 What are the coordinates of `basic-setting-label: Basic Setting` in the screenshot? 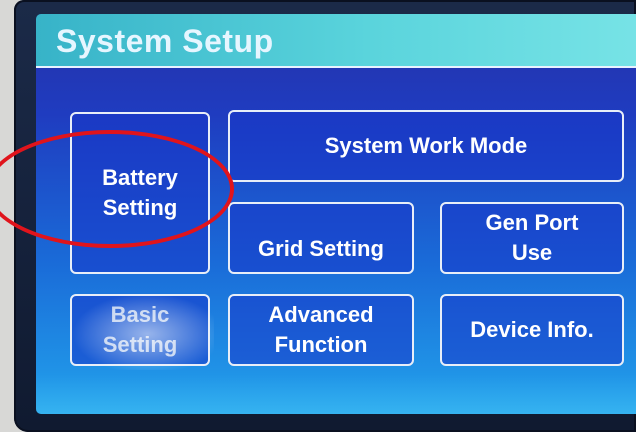 It's located at (140, 329).